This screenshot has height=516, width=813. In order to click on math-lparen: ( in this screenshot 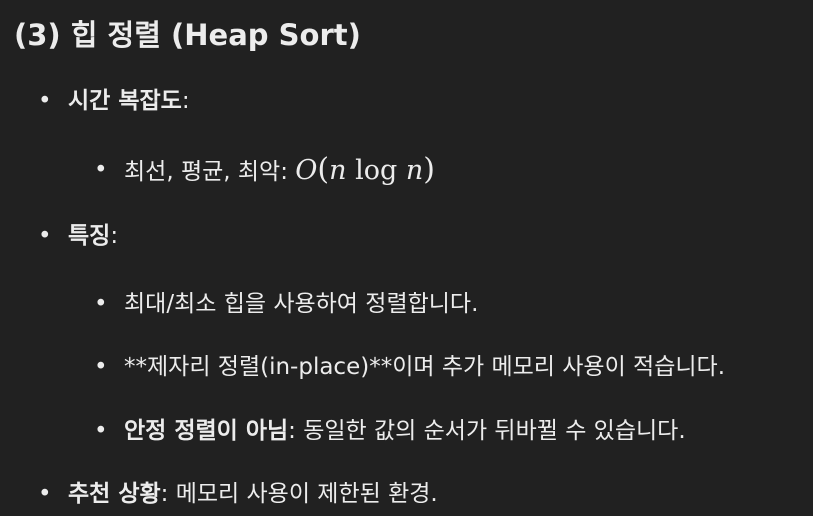, I will do `click(323, 169)`.